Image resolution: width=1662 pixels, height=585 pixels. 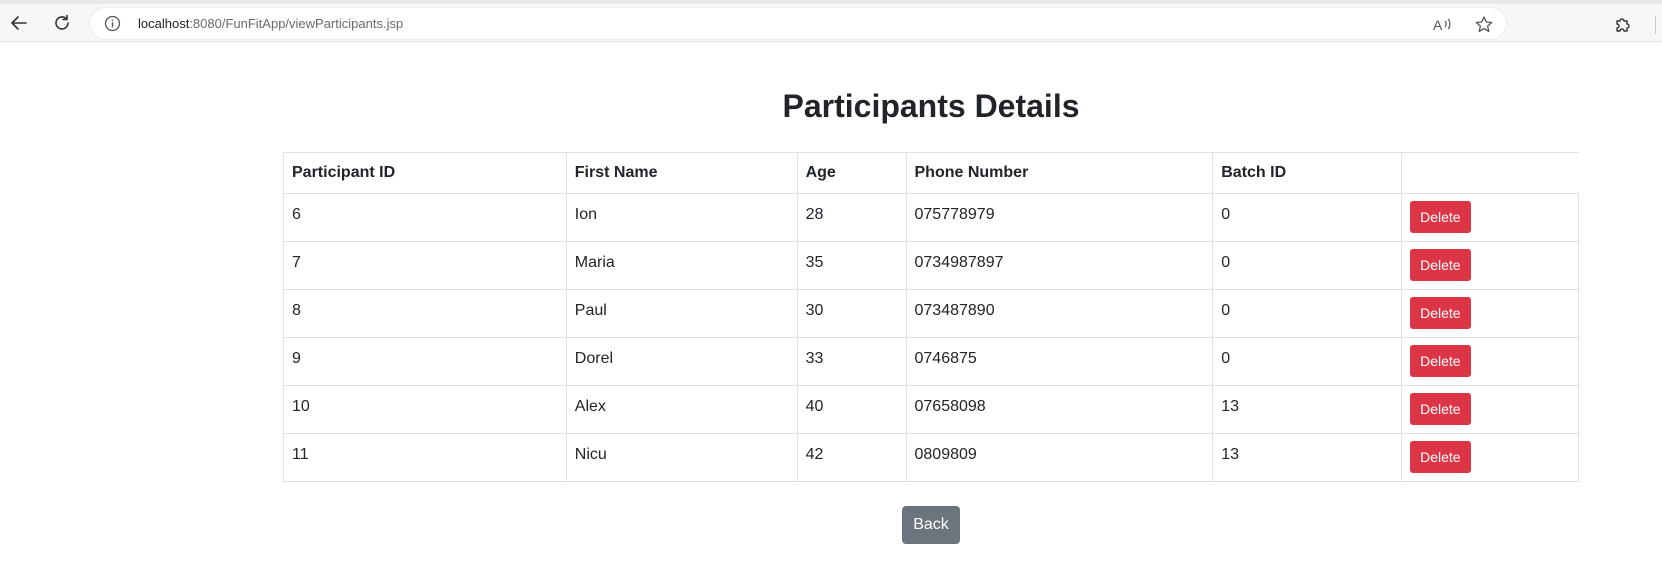 I want to click on table-row: 8 Paul 30 073487890 0 Delete, so click(x=931, y=313).